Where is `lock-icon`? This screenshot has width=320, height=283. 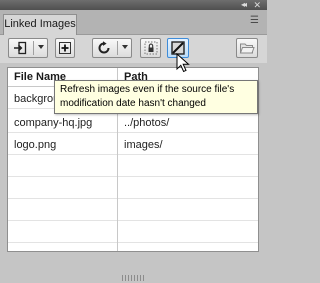 lock-icon is located at coordinates (150, 48).